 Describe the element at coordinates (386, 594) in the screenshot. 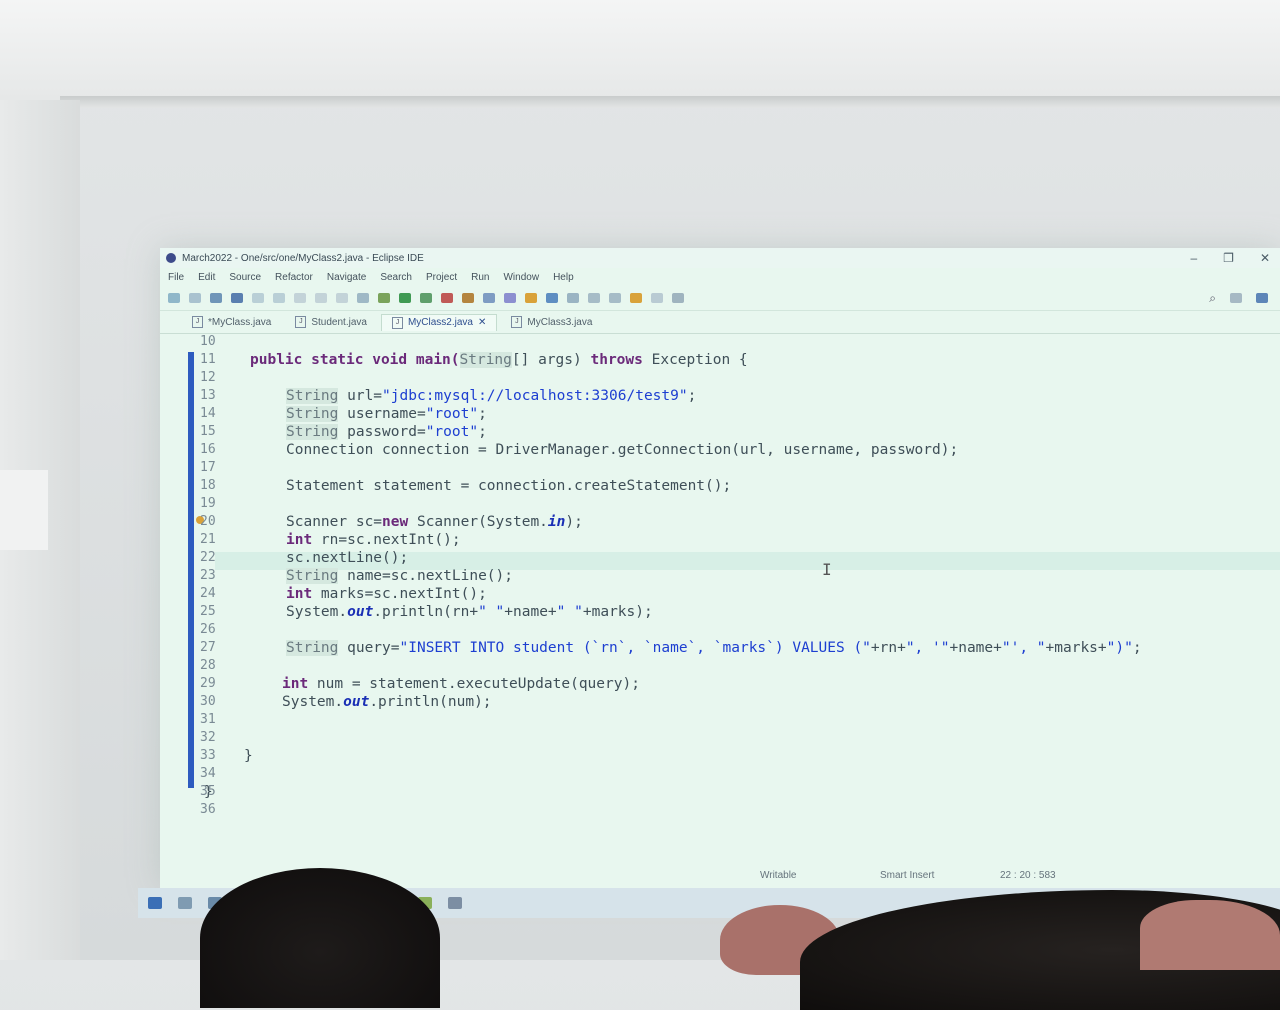

I see `code-line-24: int marks=sc.nextInt();` at that location.